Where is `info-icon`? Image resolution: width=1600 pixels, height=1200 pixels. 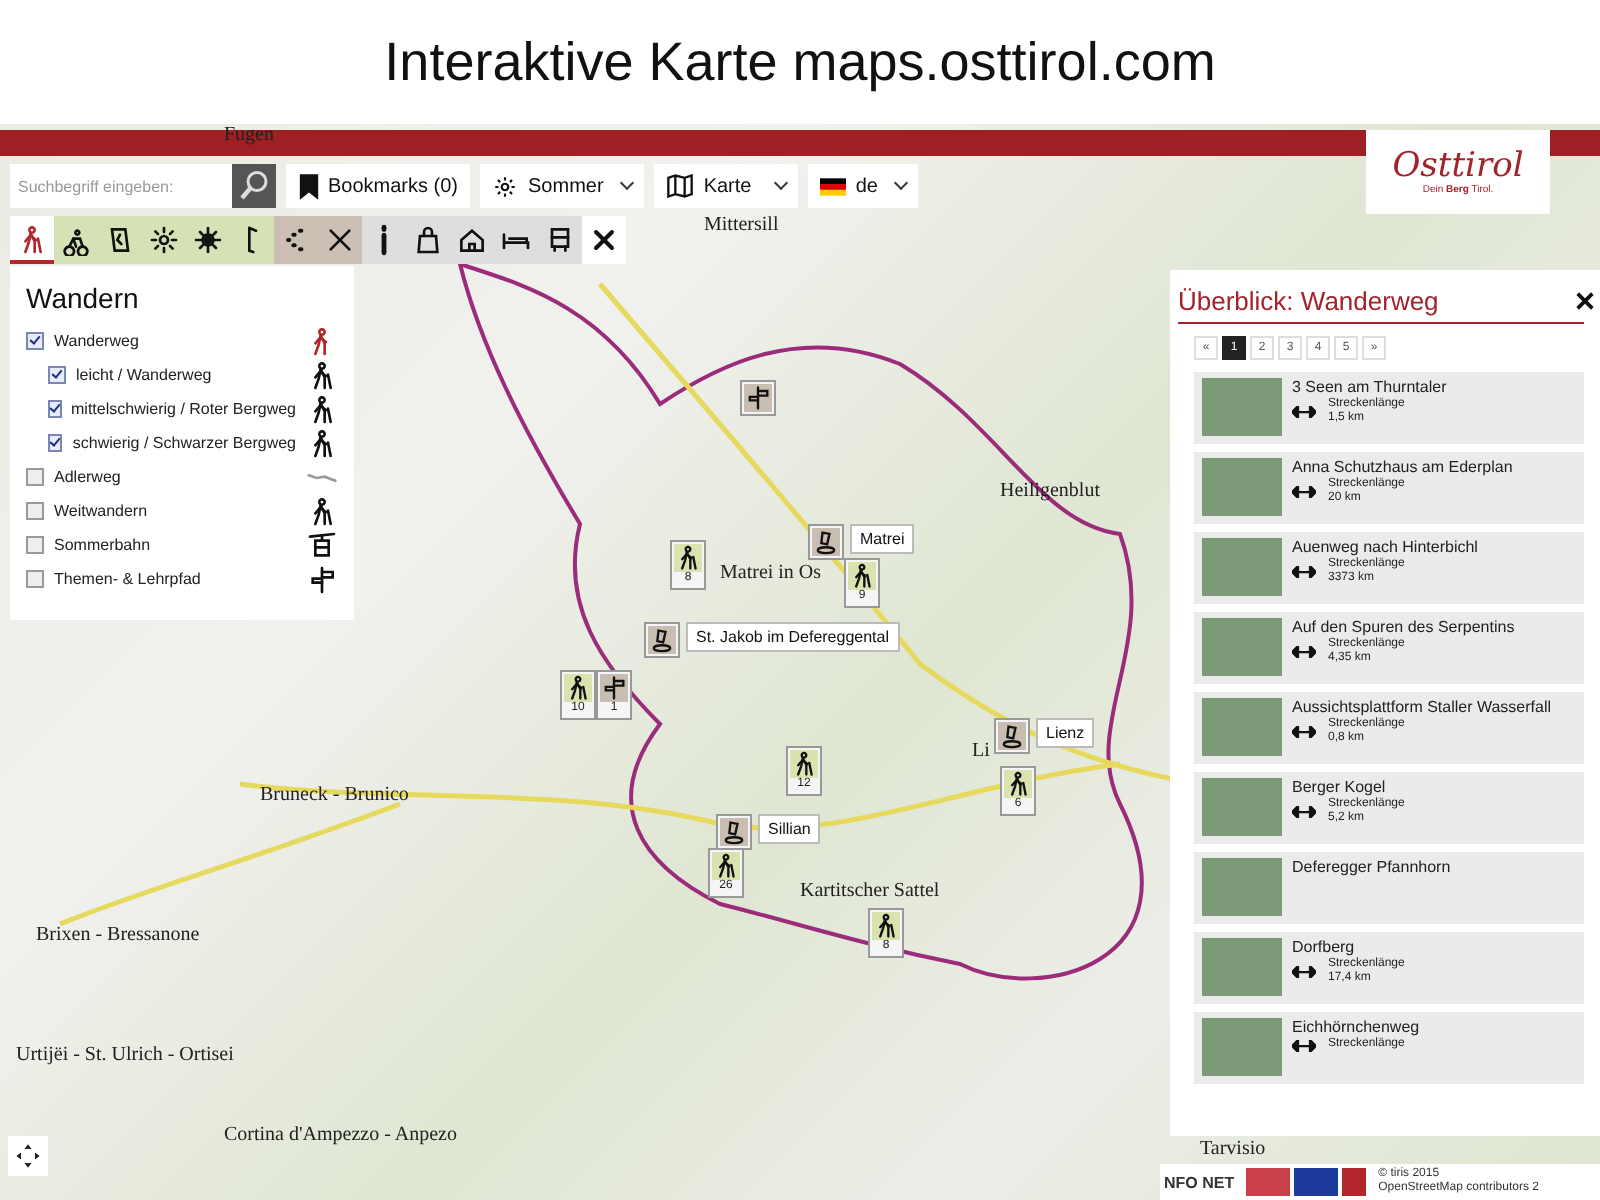 info-icon is located at coordinates (384, 240).